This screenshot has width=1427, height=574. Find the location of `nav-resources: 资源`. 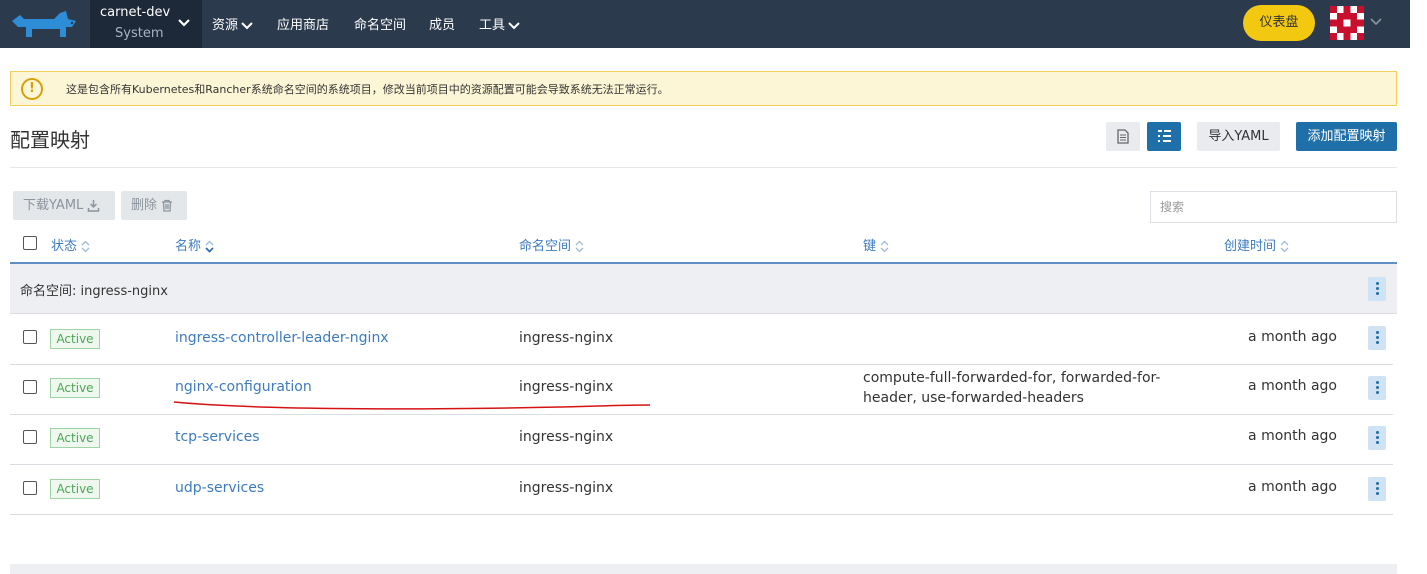

nav-resources: 资源 is located at coordinates (232, 23).